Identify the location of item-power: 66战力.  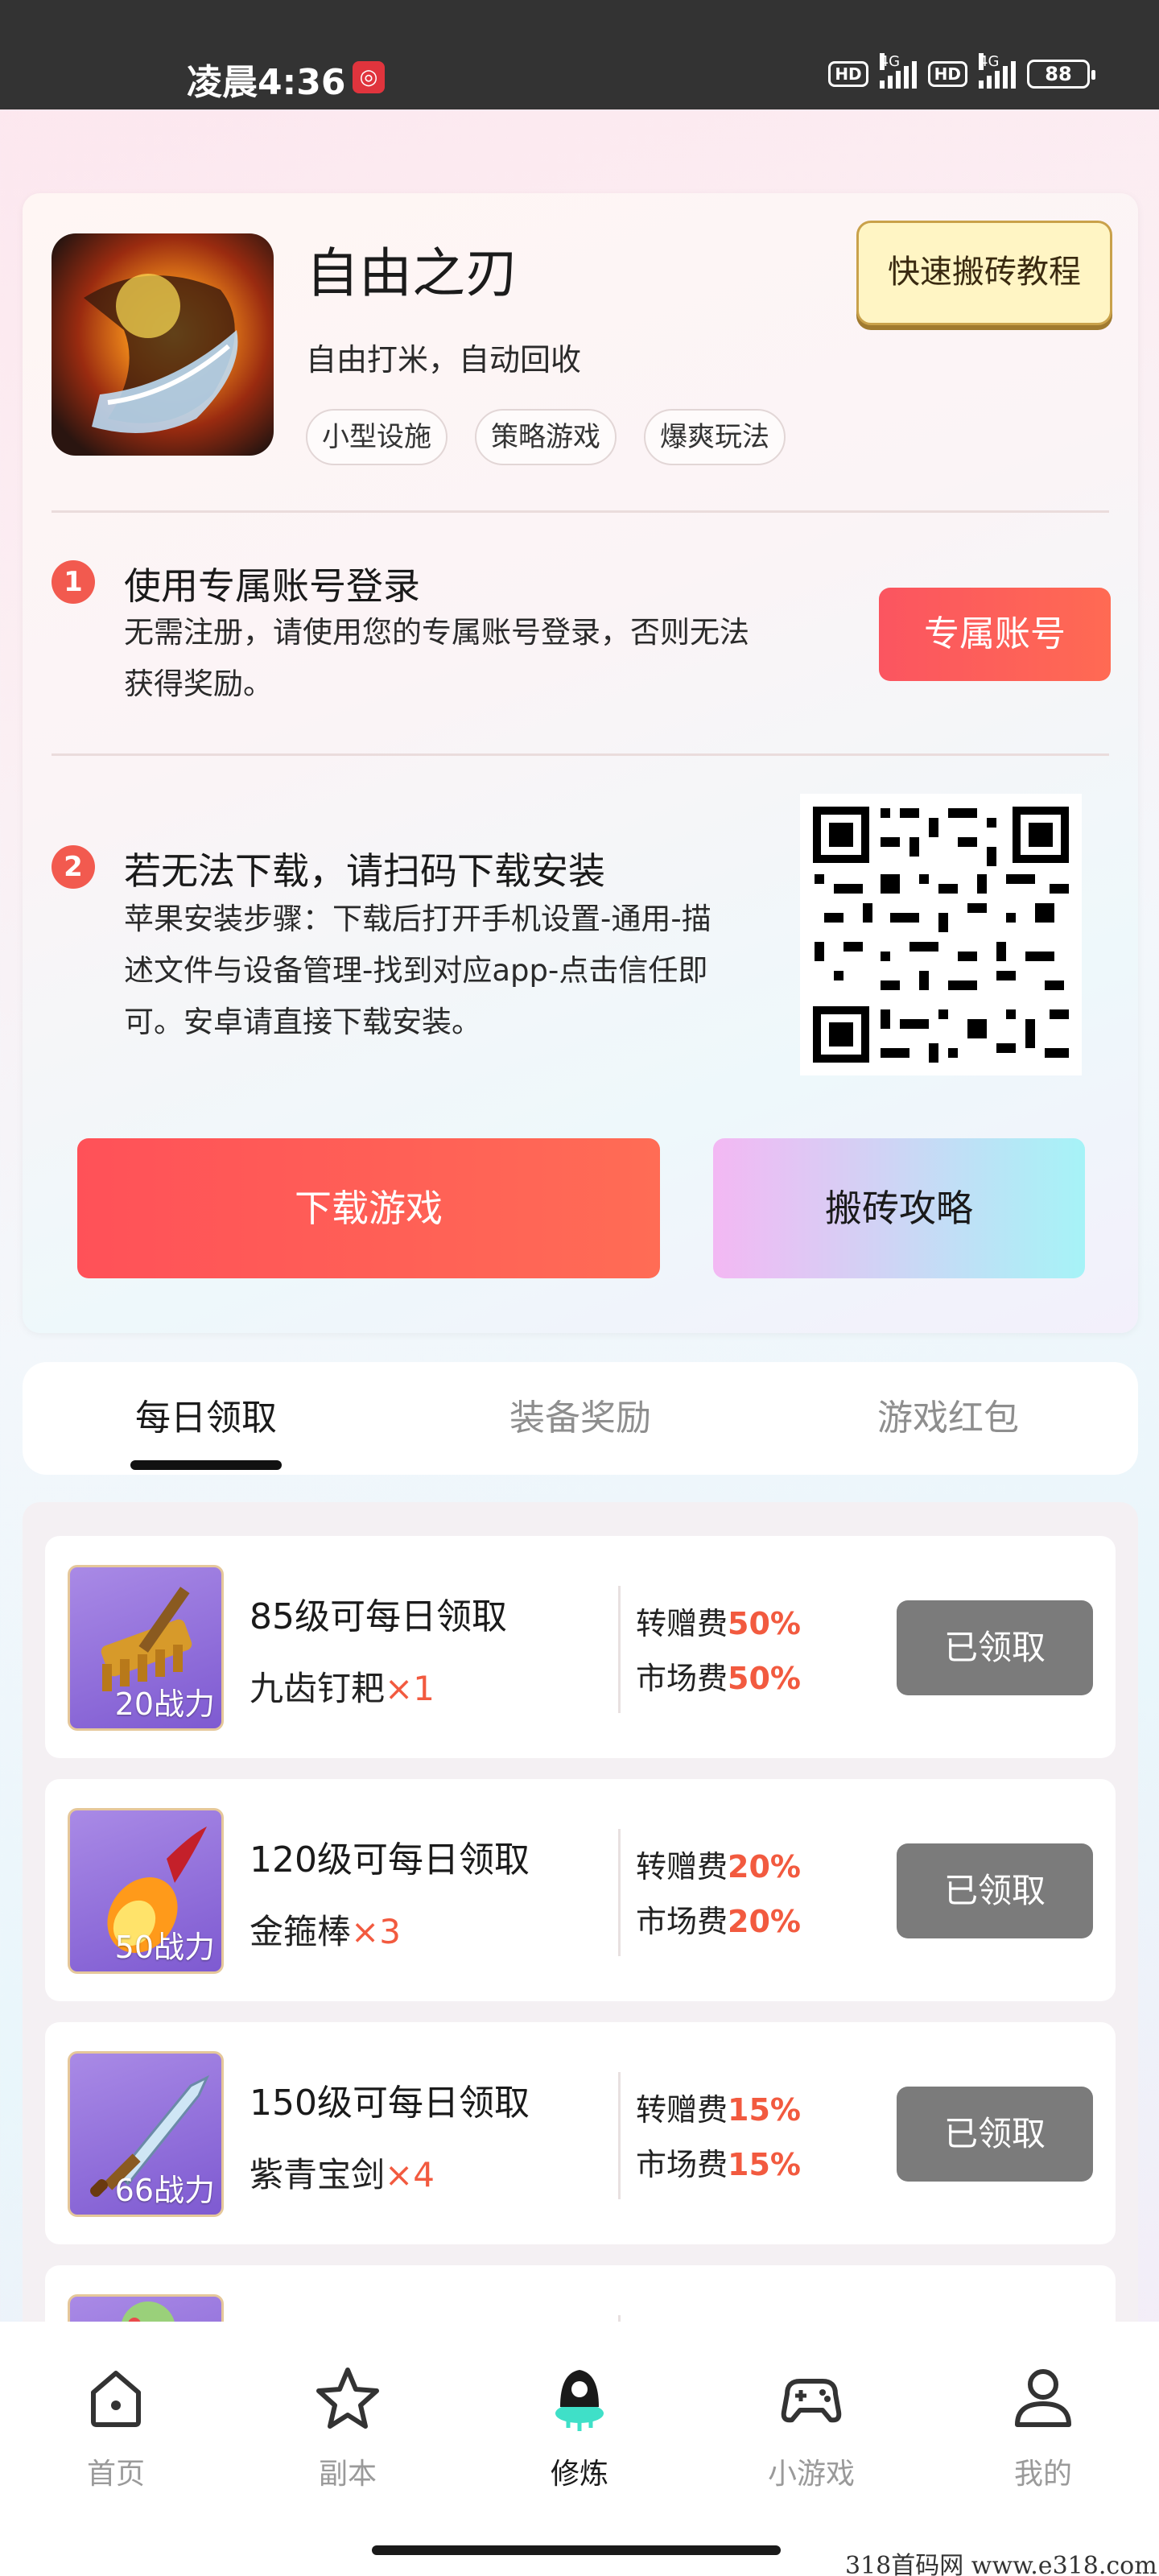
(164, 2190).